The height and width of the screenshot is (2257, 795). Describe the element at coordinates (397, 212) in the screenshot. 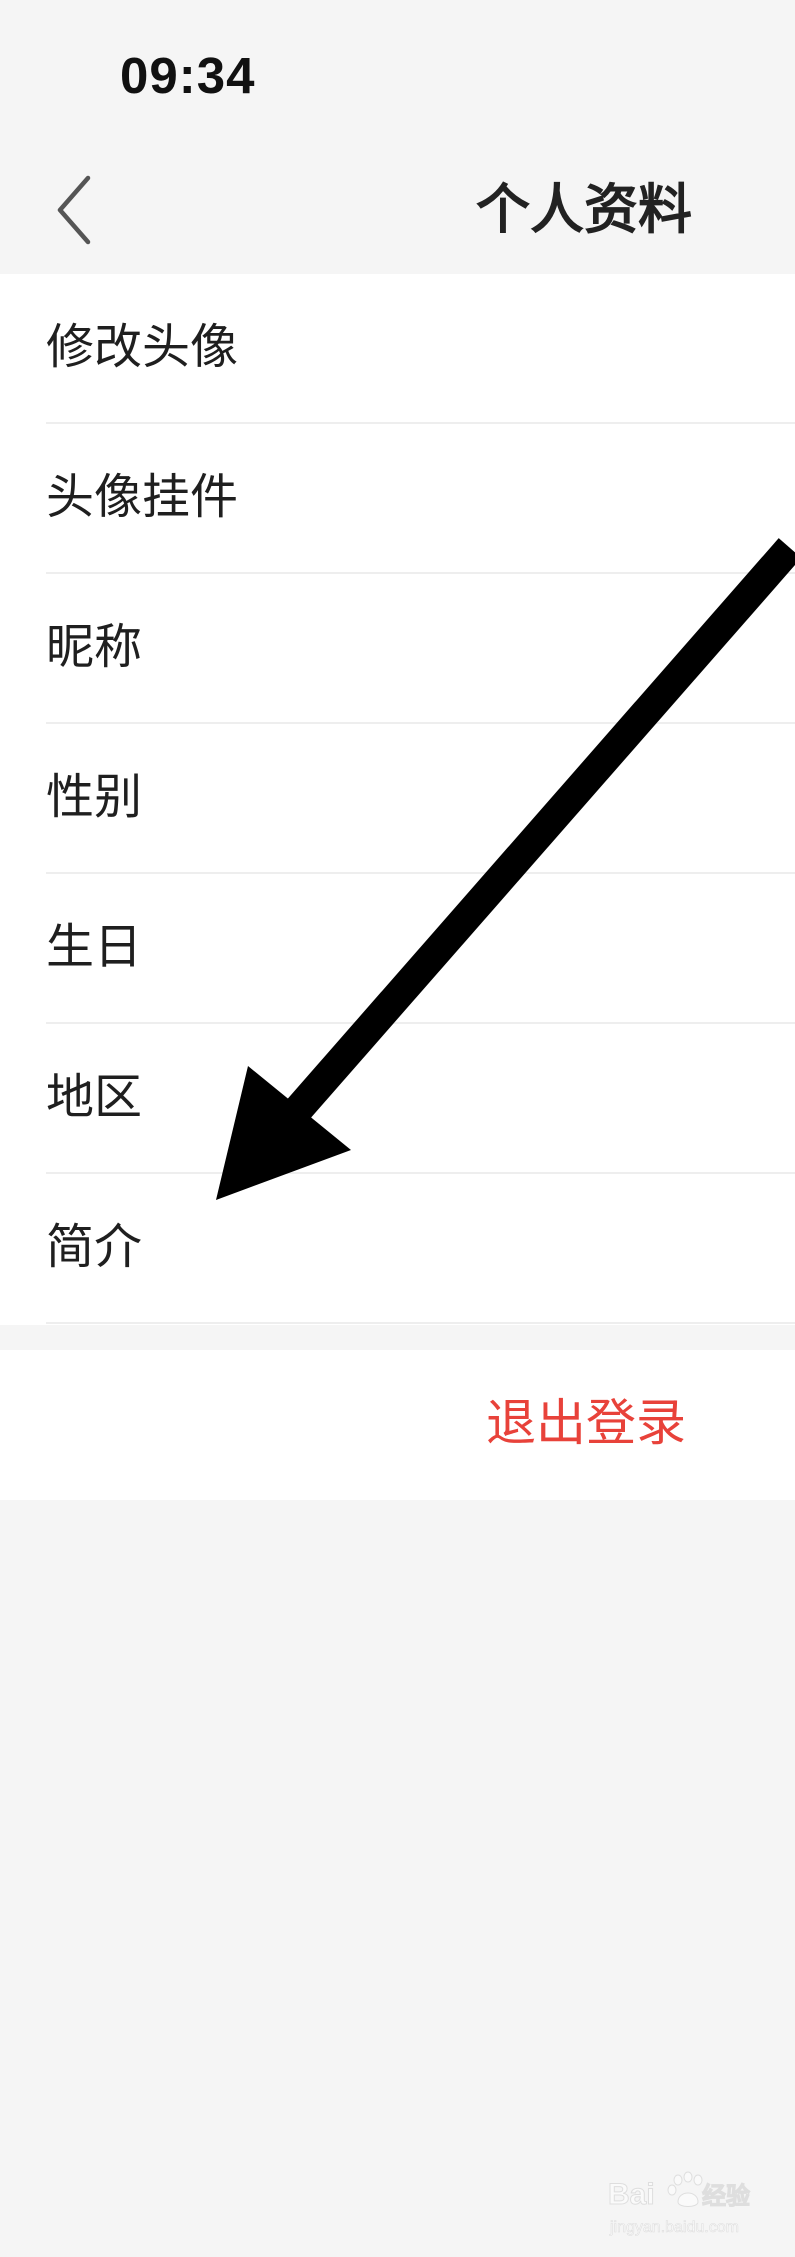

I see `navigation-bar: 个人资料` at that location.